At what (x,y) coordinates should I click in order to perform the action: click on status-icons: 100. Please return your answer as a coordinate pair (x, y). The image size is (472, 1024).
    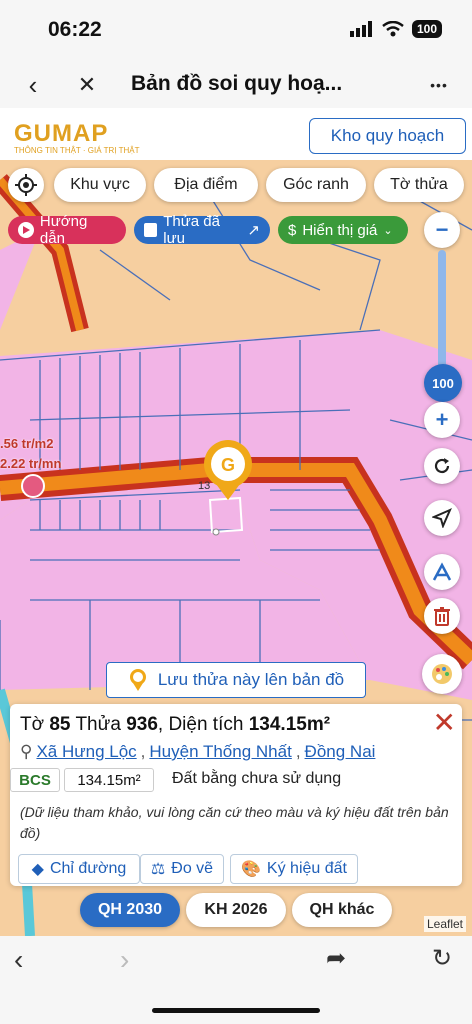
    Looking at the image, I should click on (395, 29).